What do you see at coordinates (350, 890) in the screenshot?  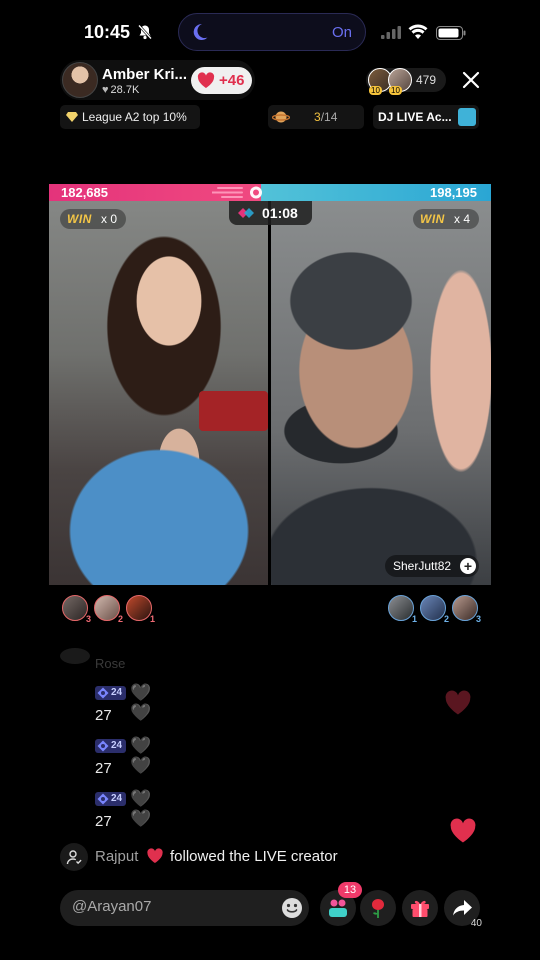 I see `gift-count-badge: 13` at bounding box center [350, 890].